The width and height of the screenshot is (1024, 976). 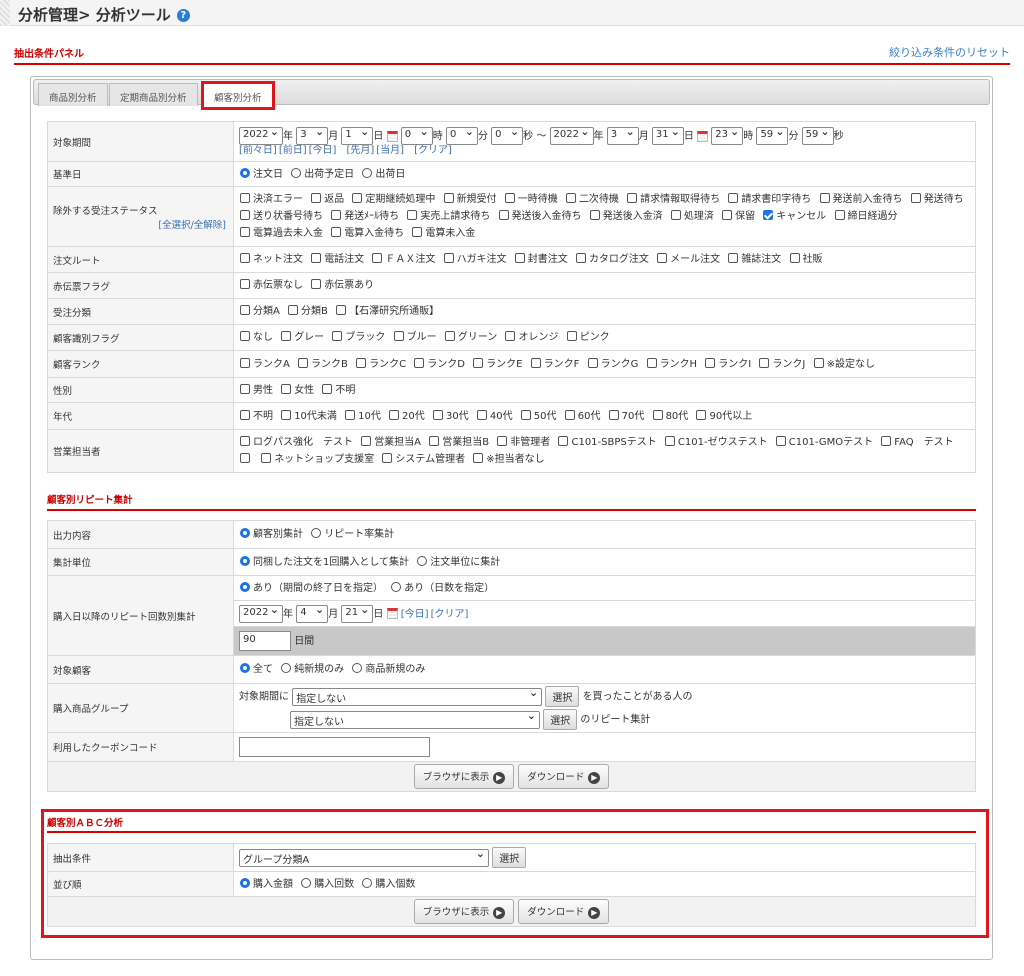 I want to click on checkbox-option: ブルー, so click(x=415, y=337).